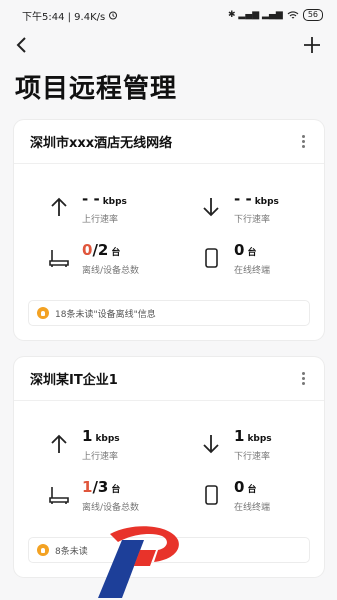 Image resolution: width=337 pixels, height=600 pixels. Describe the element at coordinates (168, 15) in the screenshot. I see `status-bar: 下午5:44 | 9.4K/s ✱ ▂▄▆ ▂▄▆ 56` at that location.